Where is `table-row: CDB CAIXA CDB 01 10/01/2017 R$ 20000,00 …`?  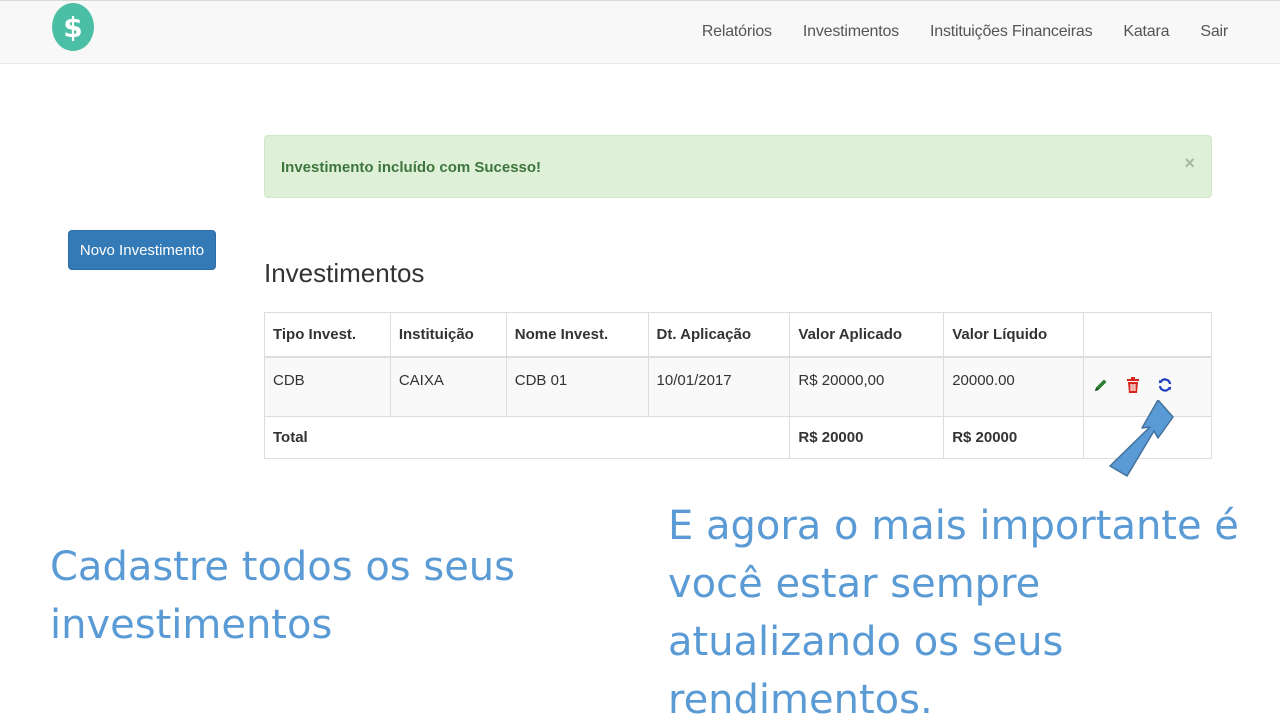
table-row: CDB CAIXA CDB 01 10/01/2017 R$ 20000,00 … is located at coordinates (738, 386).